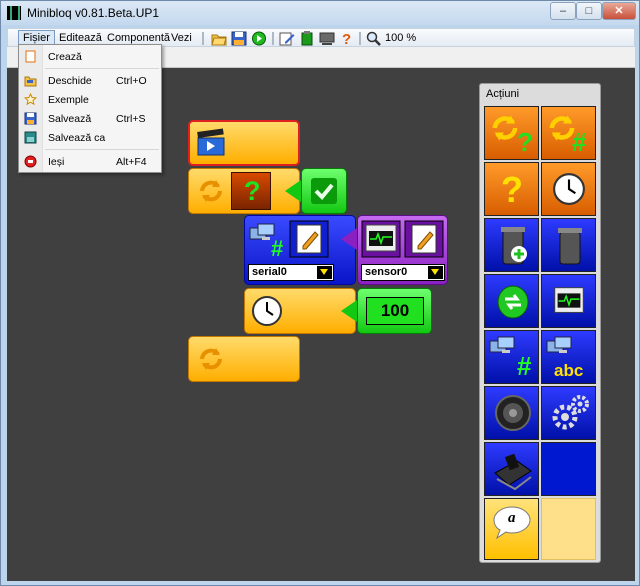  Describe the element at coordinates (70, 81) in the screenshot. I see `menu-item-label: Deschide` at that location.